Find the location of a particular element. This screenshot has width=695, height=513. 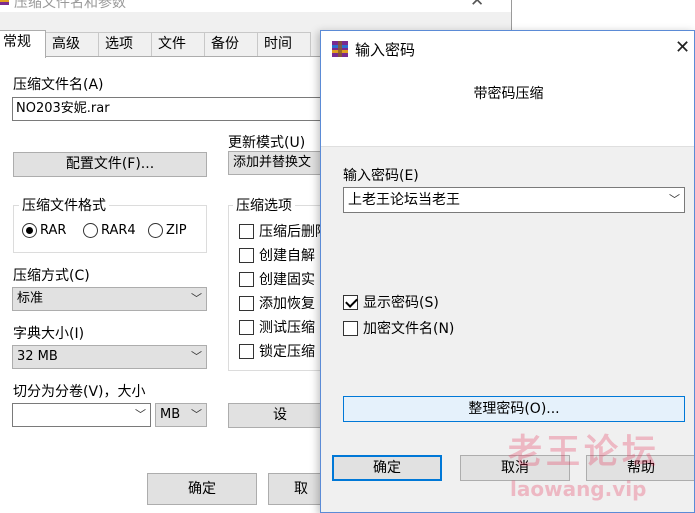

option-lock-archive: 锁定压缩 is located at coordinates (277, 351).